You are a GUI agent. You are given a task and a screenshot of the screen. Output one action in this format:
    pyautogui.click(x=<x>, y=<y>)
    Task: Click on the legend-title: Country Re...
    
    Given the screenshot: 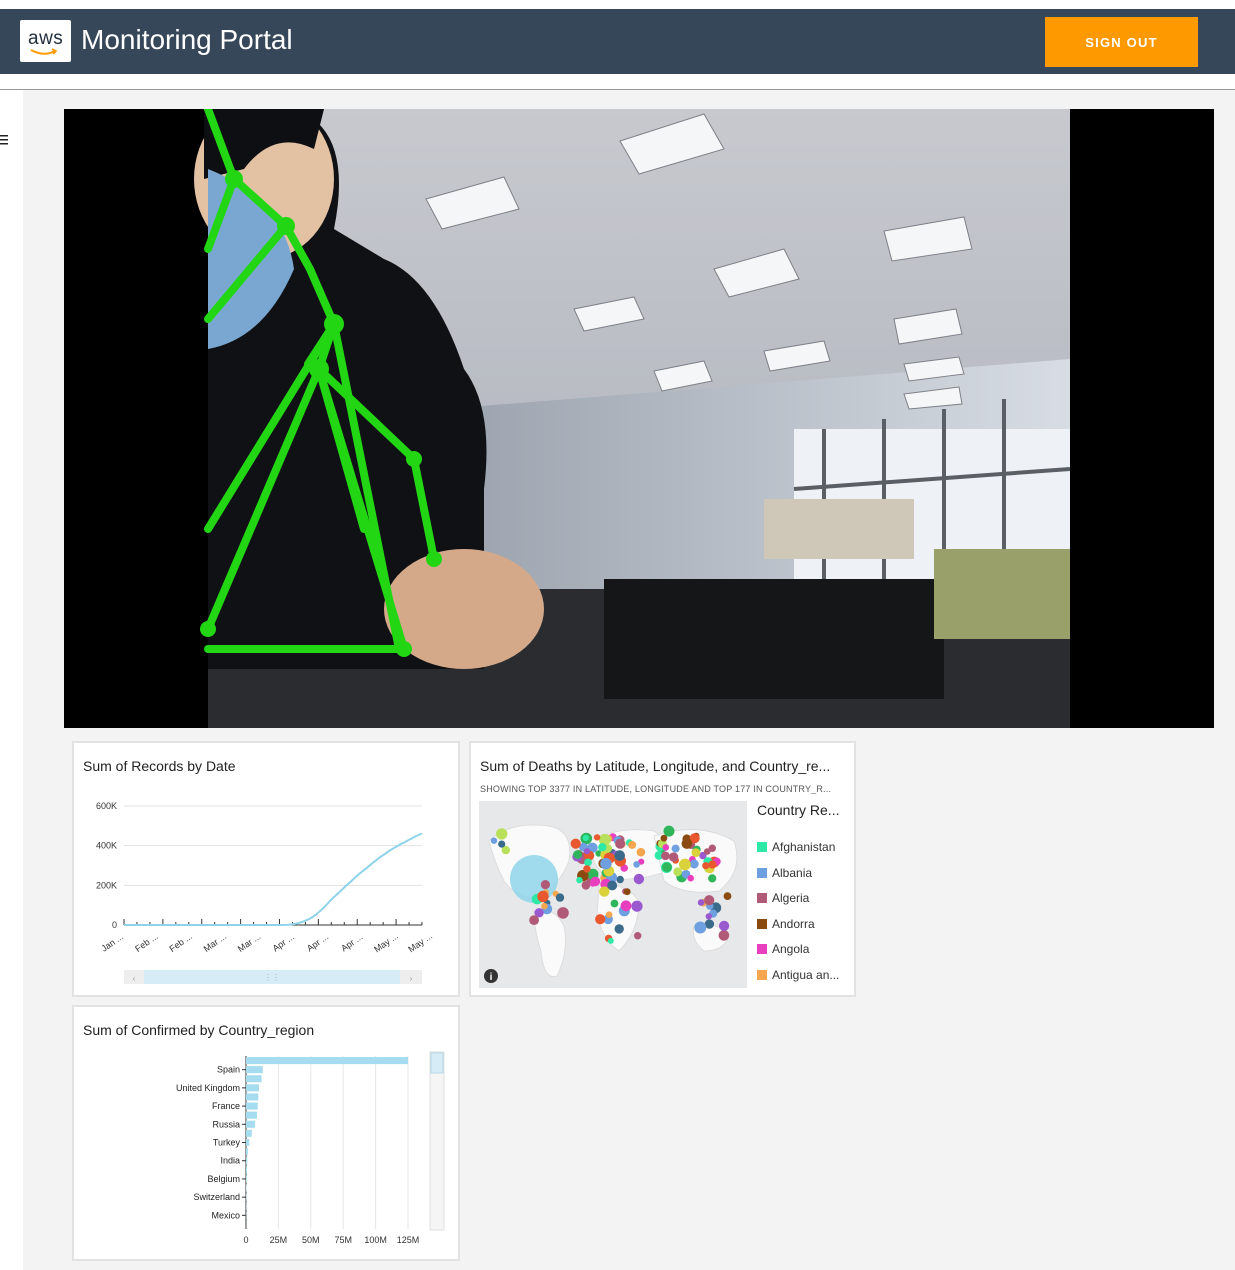 What is the action you would take?
    pyautogui.click(x=798, y=810)
    